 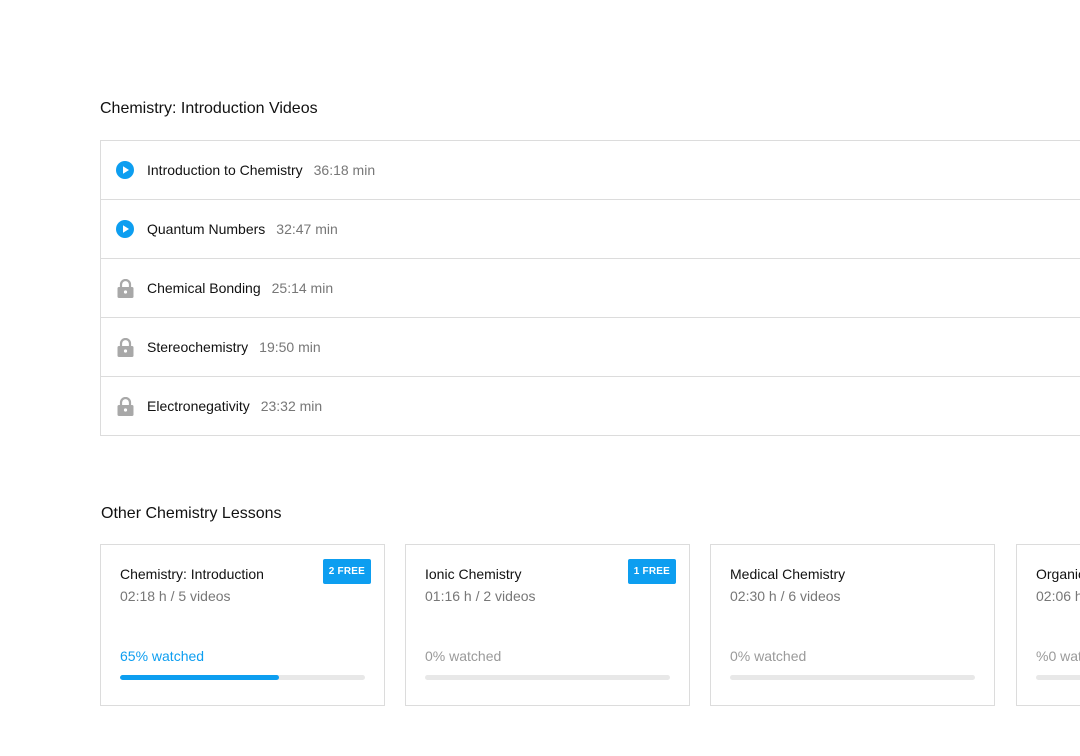 What do you see at coordinates (346, 571) in the screenshot?
I see `free-badge: 2 FREE` at bounding box center [346, 571].